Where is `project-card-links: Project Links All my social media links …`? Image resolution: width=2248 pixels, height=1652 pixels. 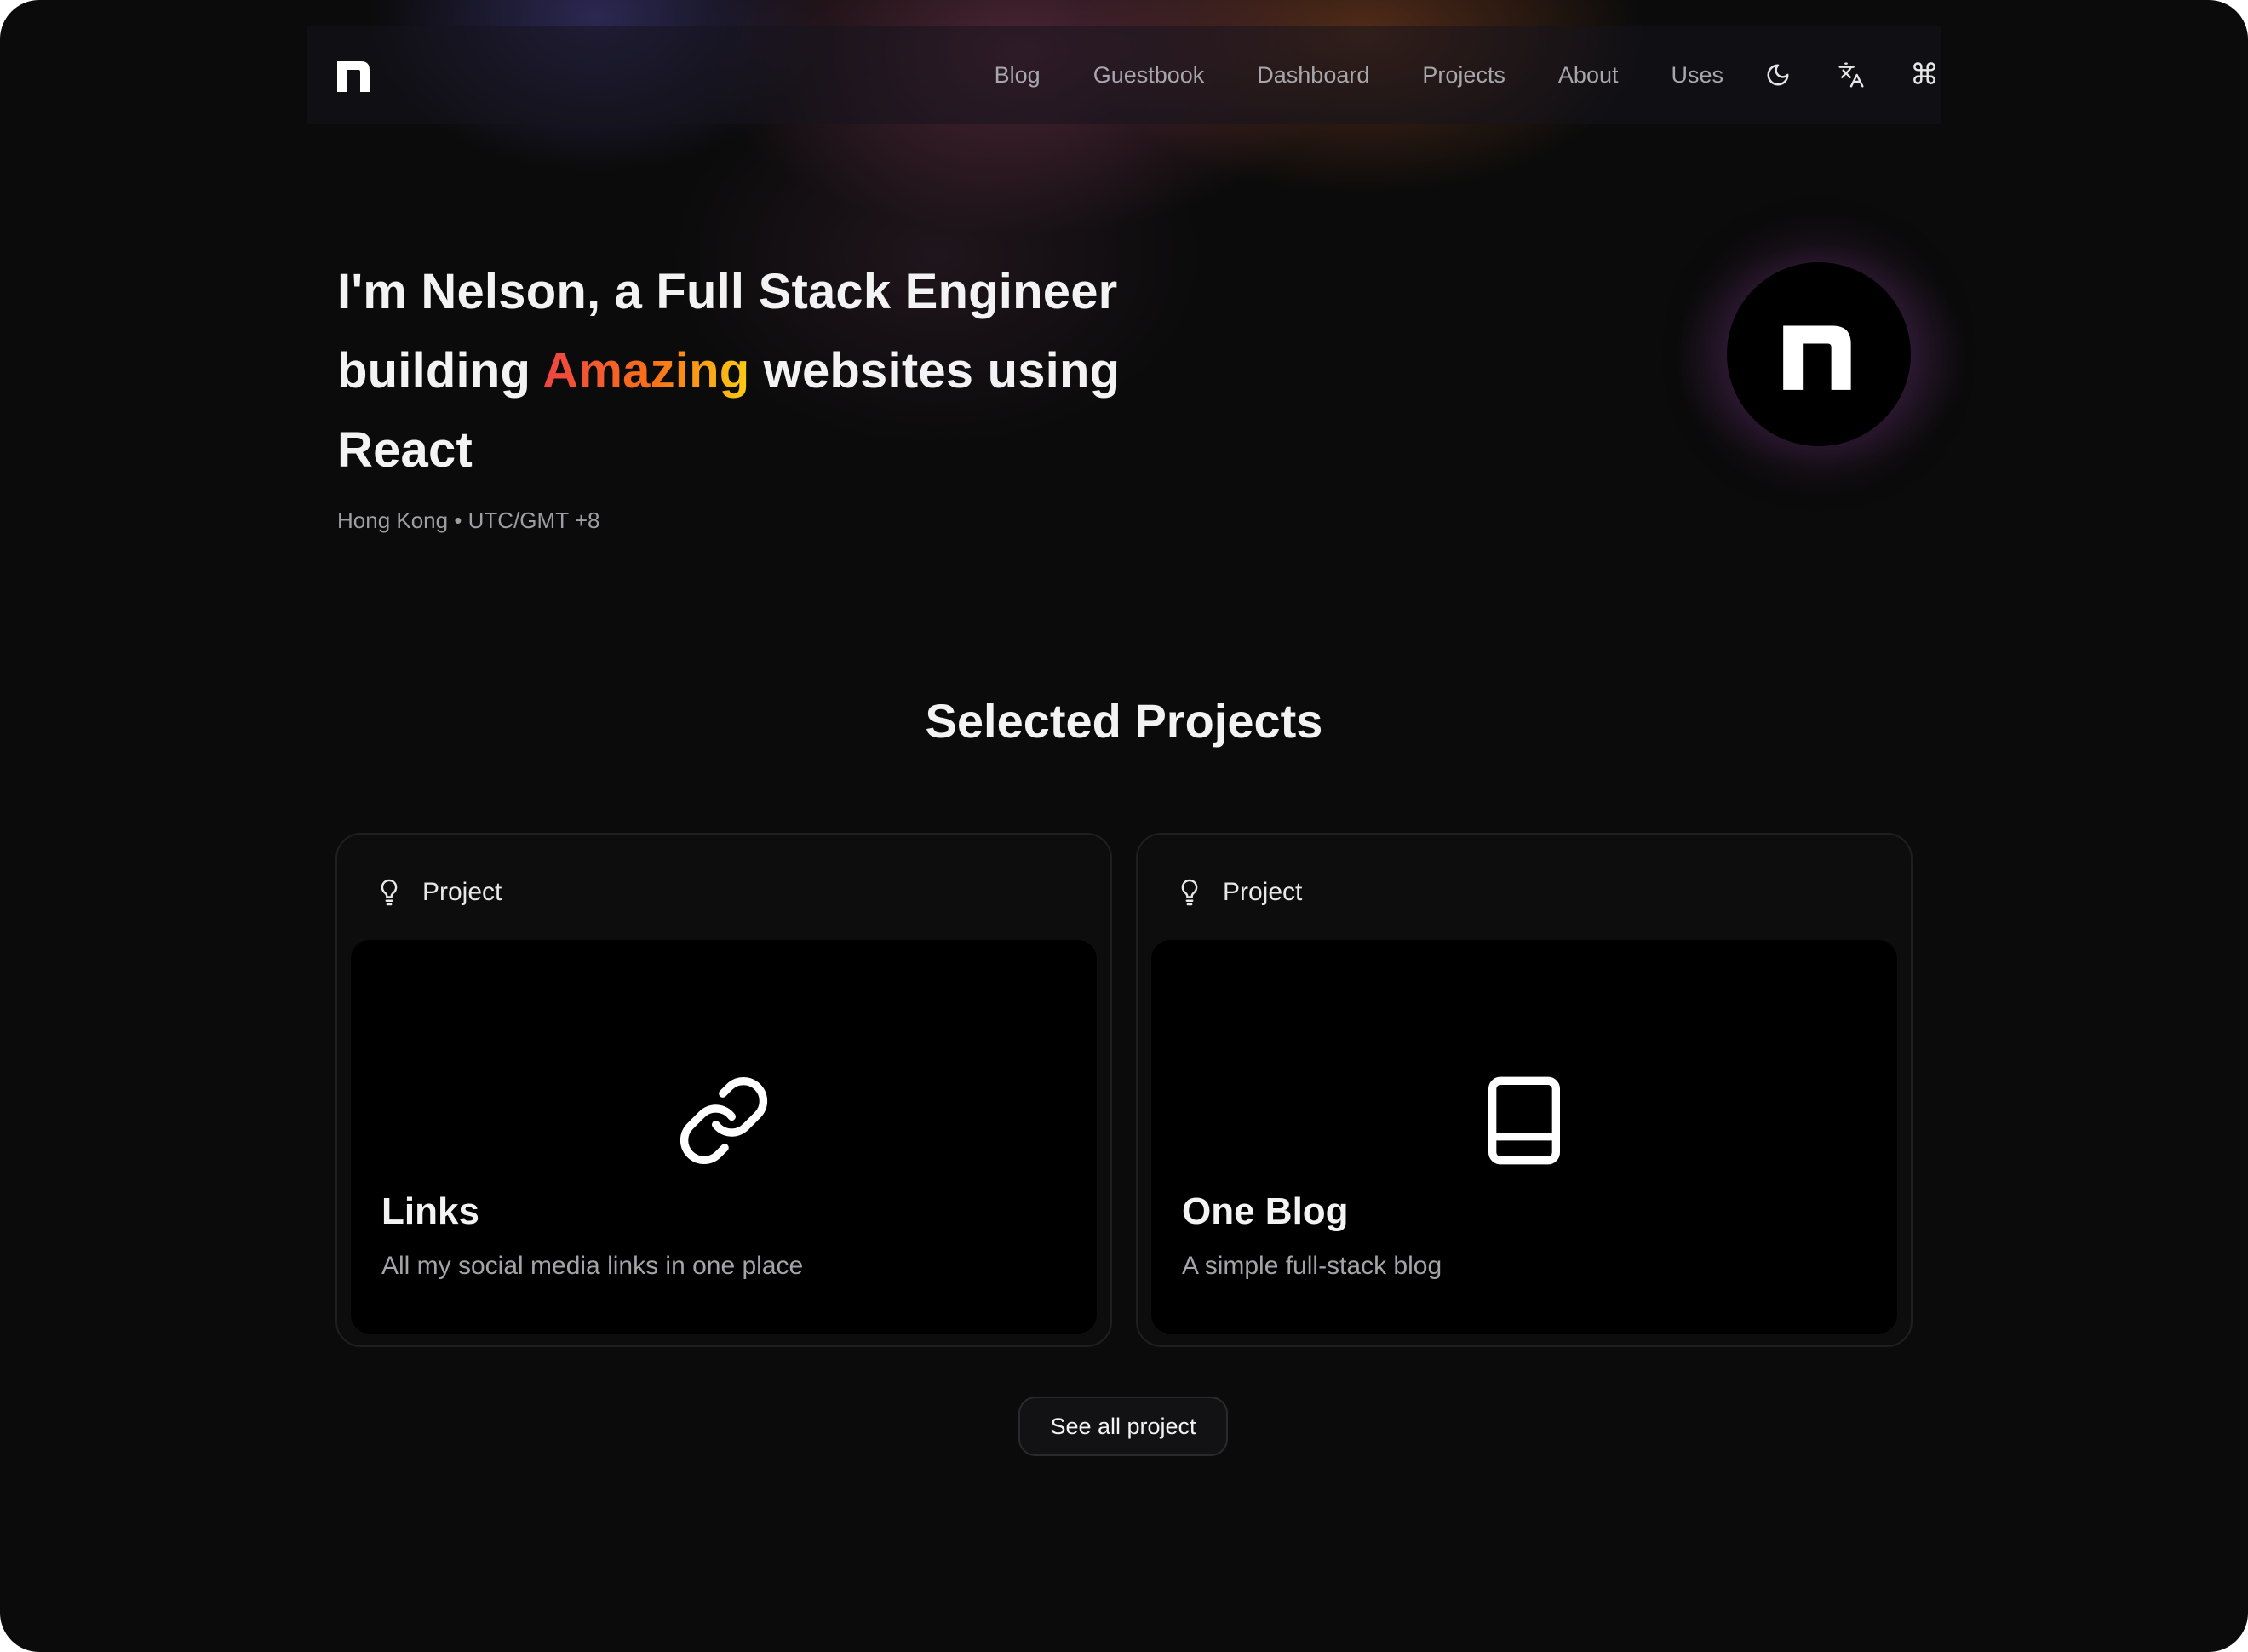 project-card-links: Project Links All my social media links … is located at coordinates (724, 1090).